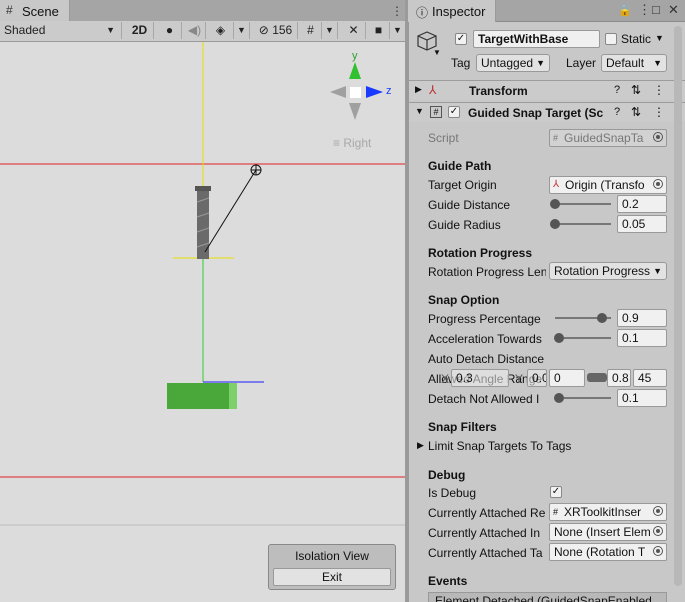  Describe the element at coordinates (507, 63) in the screenshot. I see `tag-value: Untagged` at that location.